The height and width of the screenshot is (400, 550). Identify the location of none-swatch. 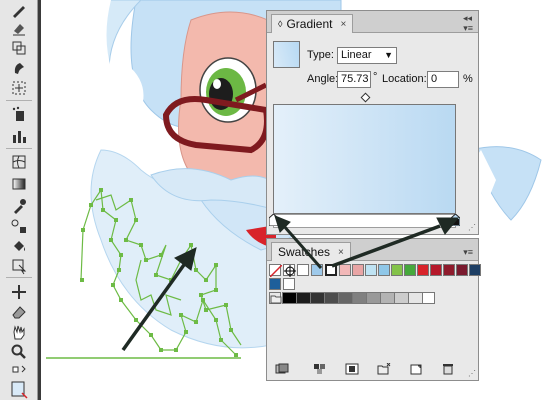
(276, 271).